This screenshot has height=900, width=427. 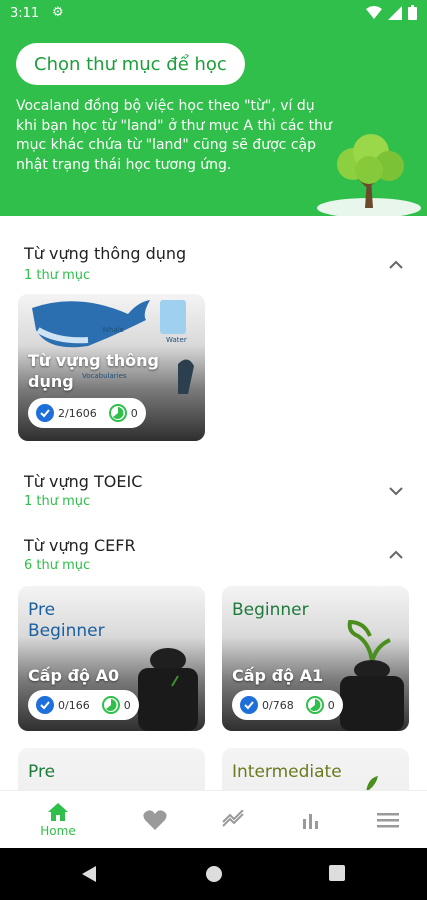 What do you see at coordinates (42, 772) in the screenshot?
I see `folder-card-level: Pre` at bounding box center [42, 772].